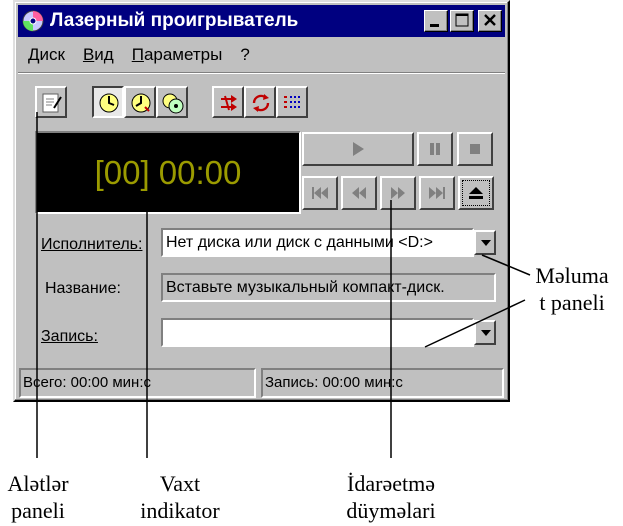  I want to click on info-panel-annotation-line2: t paneli, so click(572, 302).